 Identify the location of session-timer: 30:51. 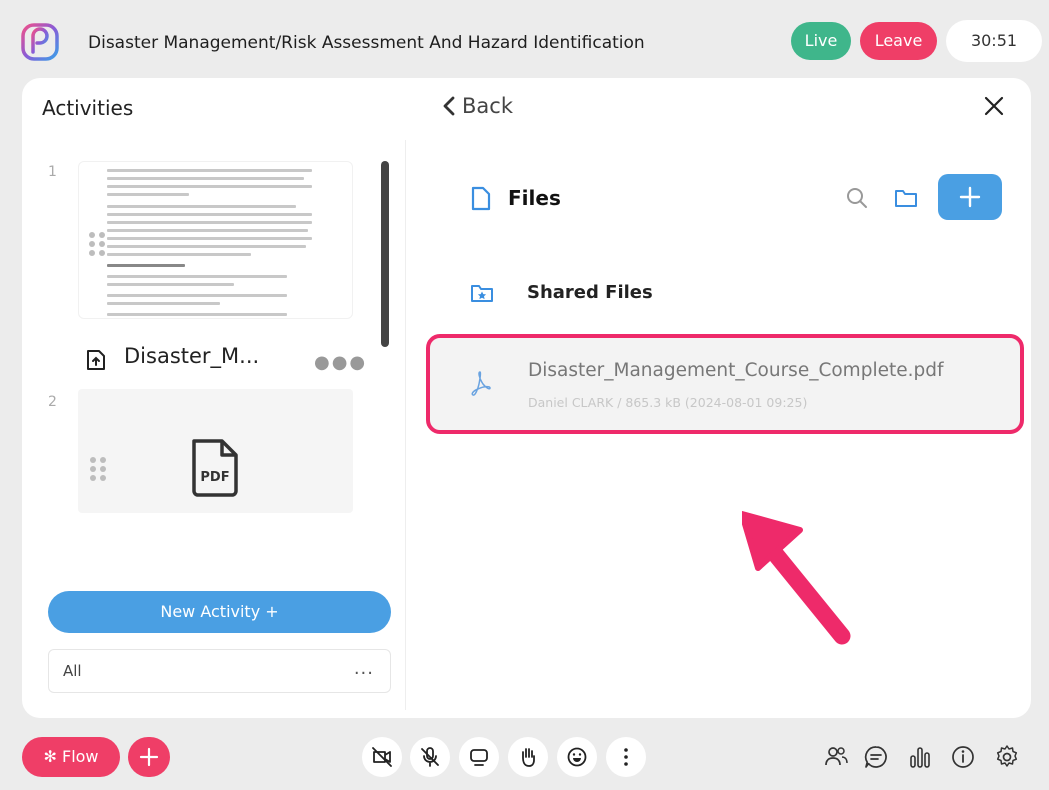
(994, 41).